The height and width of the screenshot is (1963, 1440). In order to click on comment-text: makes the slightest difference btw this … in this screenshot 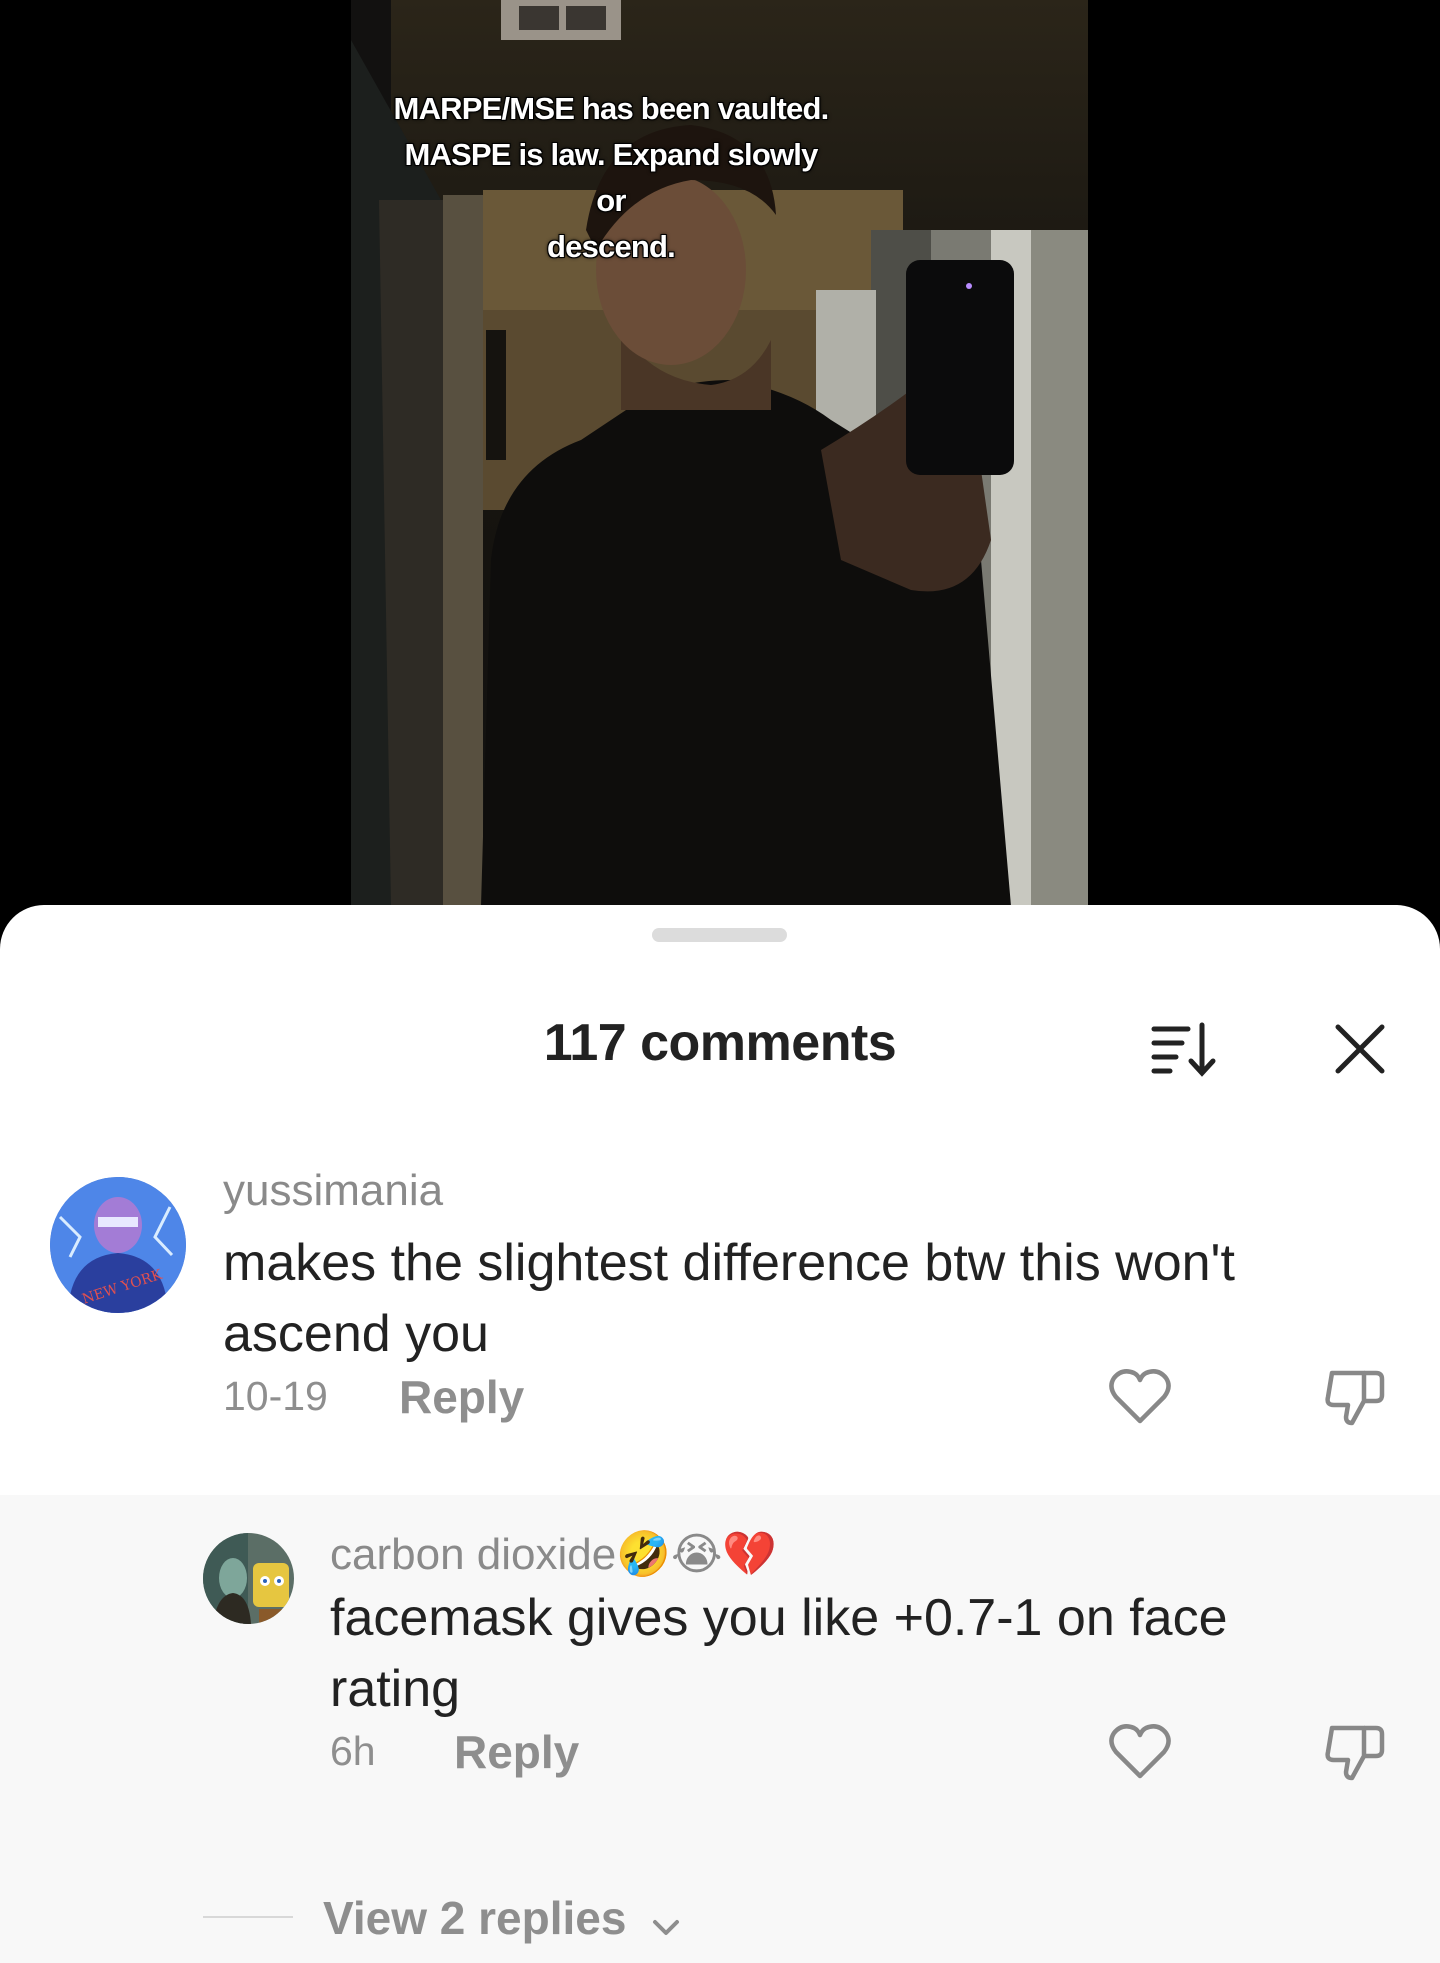, I will do `click(813, 1299)`.